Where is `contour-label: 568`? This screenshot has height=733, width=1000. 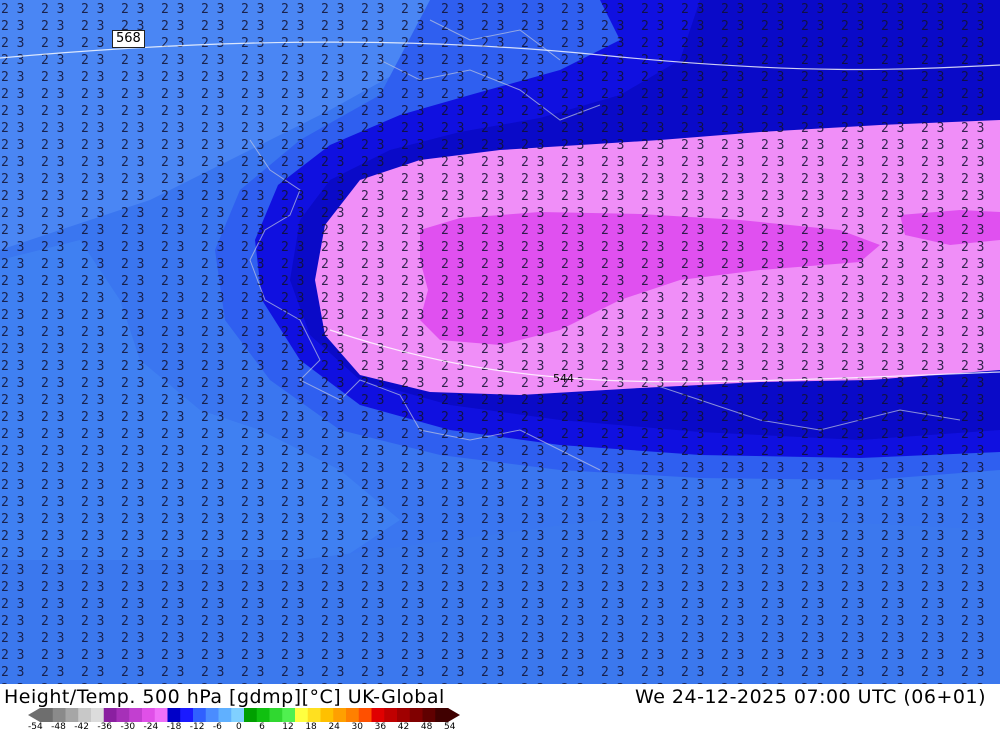 contour-label: 568 is located at coordinates (128, 39).